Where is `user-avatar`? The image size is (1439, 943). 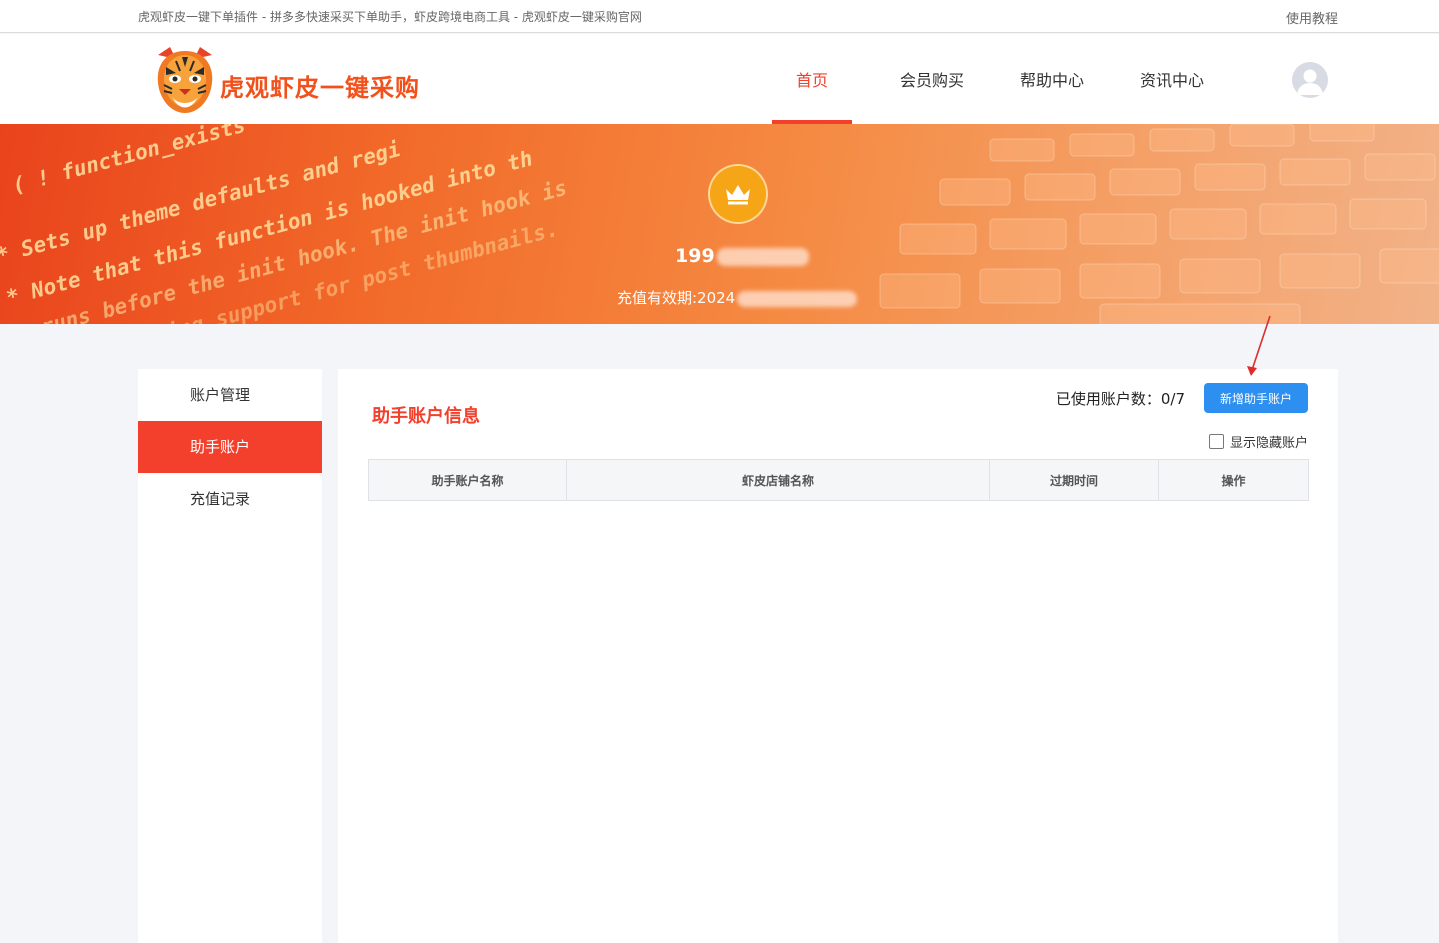 user-avatar is located at coordinates (1310, 80).